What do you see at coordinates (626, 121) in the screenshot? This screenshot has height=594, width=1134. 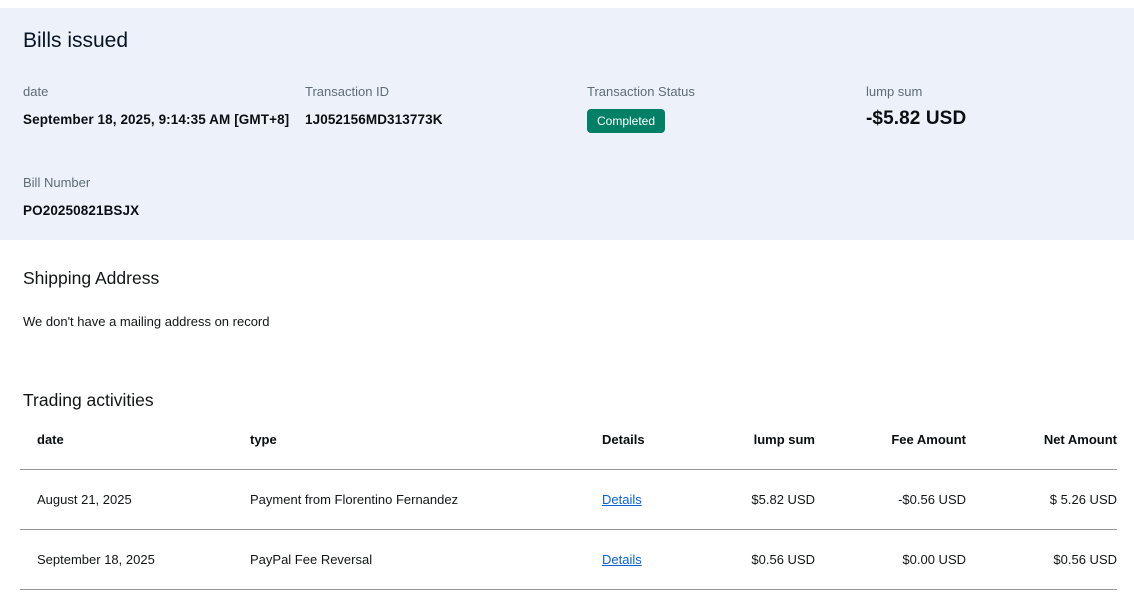 I see `status-badge: Completed` at bounding box center [626, 121].